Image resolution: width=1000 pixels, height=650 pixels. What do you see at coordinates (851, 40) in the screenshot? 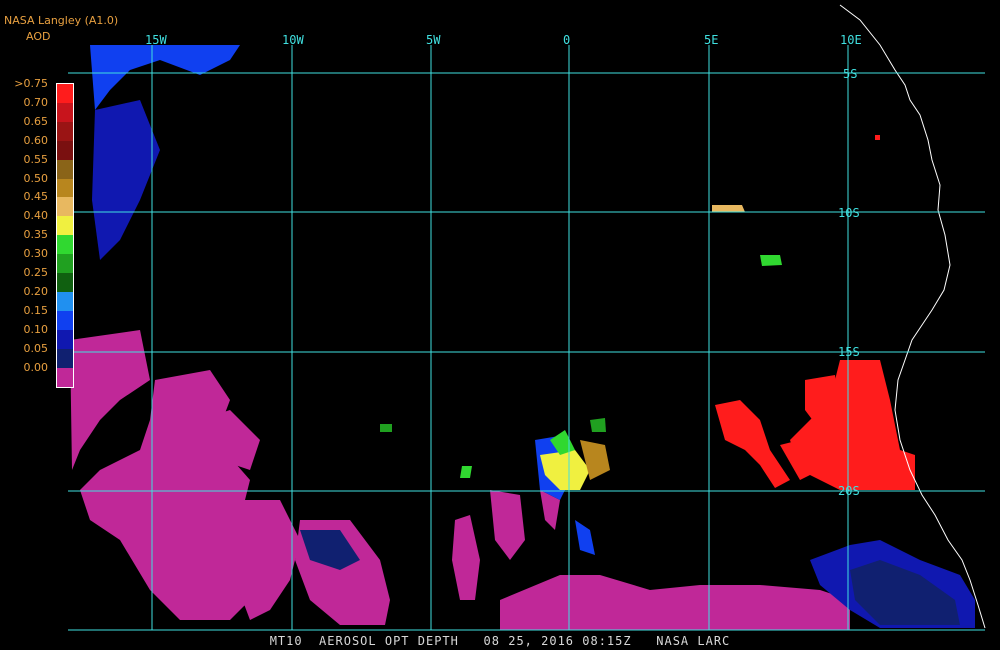
I see `lon-label: 10E` at bounding box center [851, 40].